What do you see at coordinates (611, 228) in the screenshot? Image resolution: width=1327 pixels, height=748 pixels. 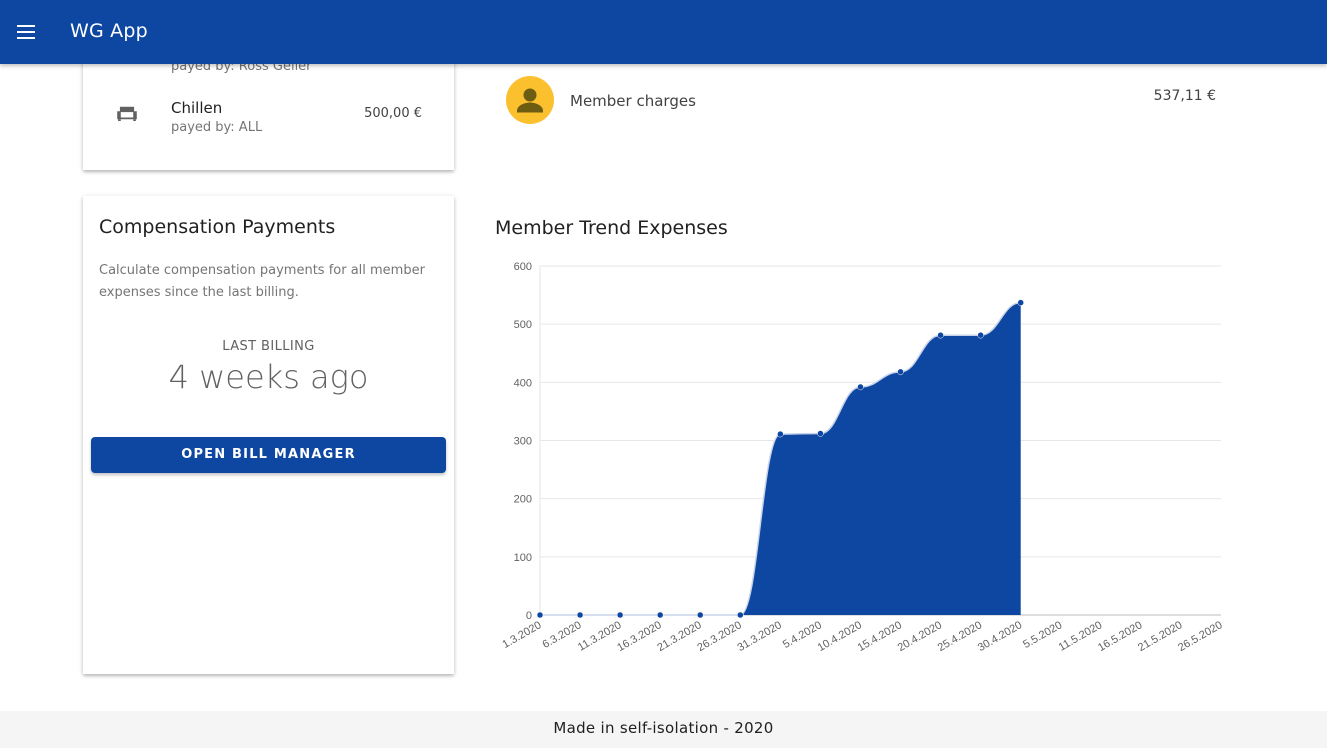 I see `chart-title: Member Trend Expenses` at bounding box center [611, 228].